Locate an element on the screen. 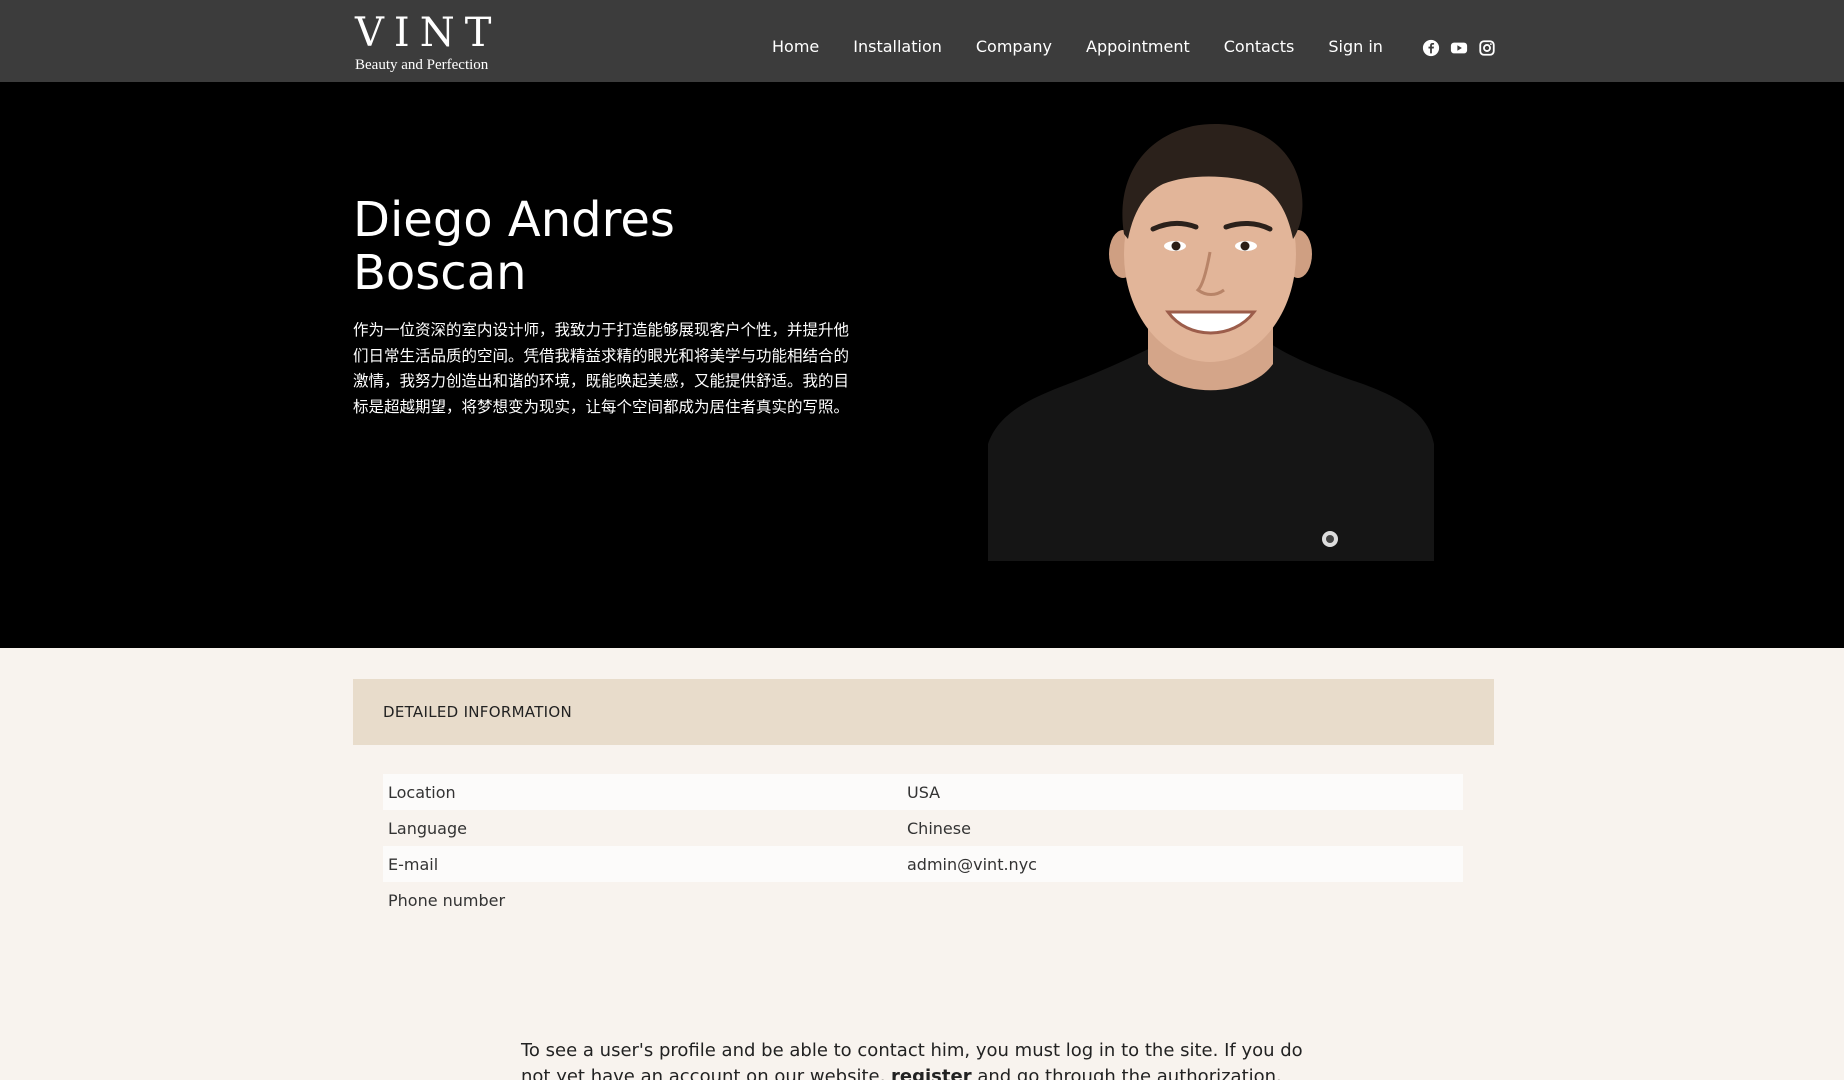  profile-name: Diego Andres Boscan is located at coordinates (514, 246).